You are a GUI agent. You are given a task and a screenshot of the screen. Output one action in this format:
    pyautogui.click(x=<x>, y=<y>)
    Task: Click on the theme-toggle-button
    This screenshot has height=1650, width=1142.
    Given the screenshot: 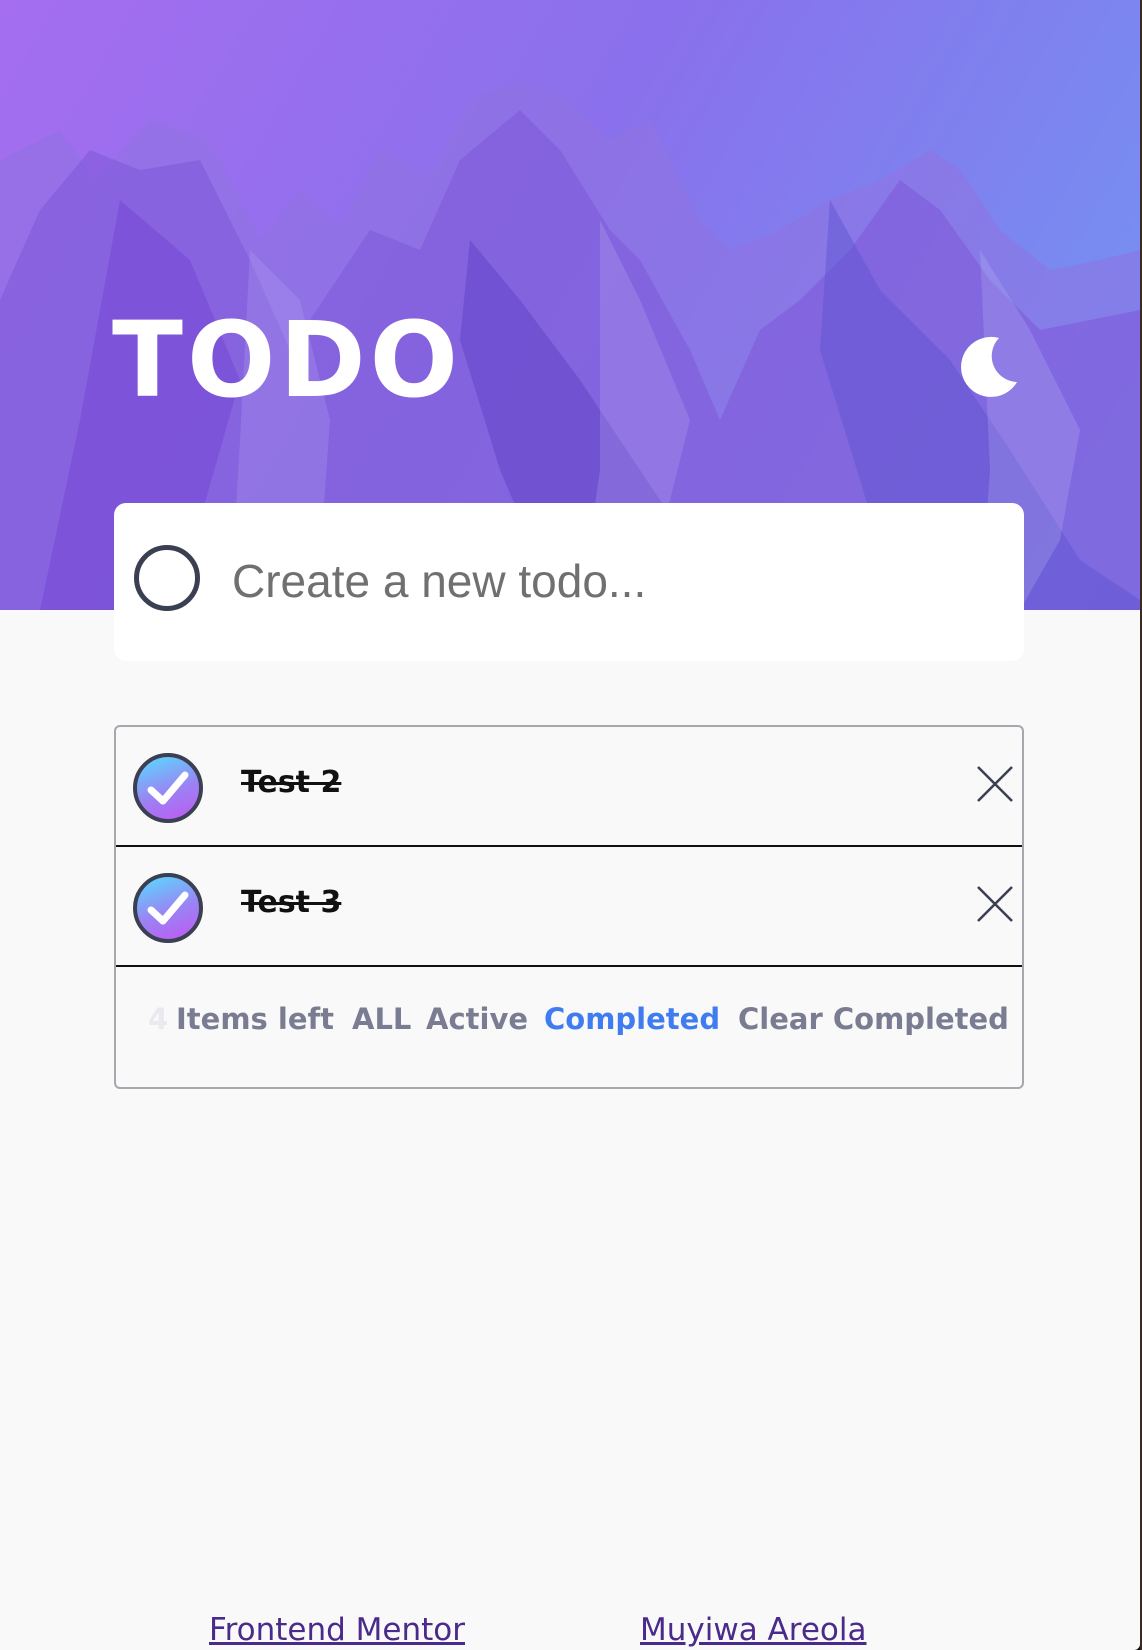 What is the action you would take?
    pyautogui.click(x=989, y=366)
    